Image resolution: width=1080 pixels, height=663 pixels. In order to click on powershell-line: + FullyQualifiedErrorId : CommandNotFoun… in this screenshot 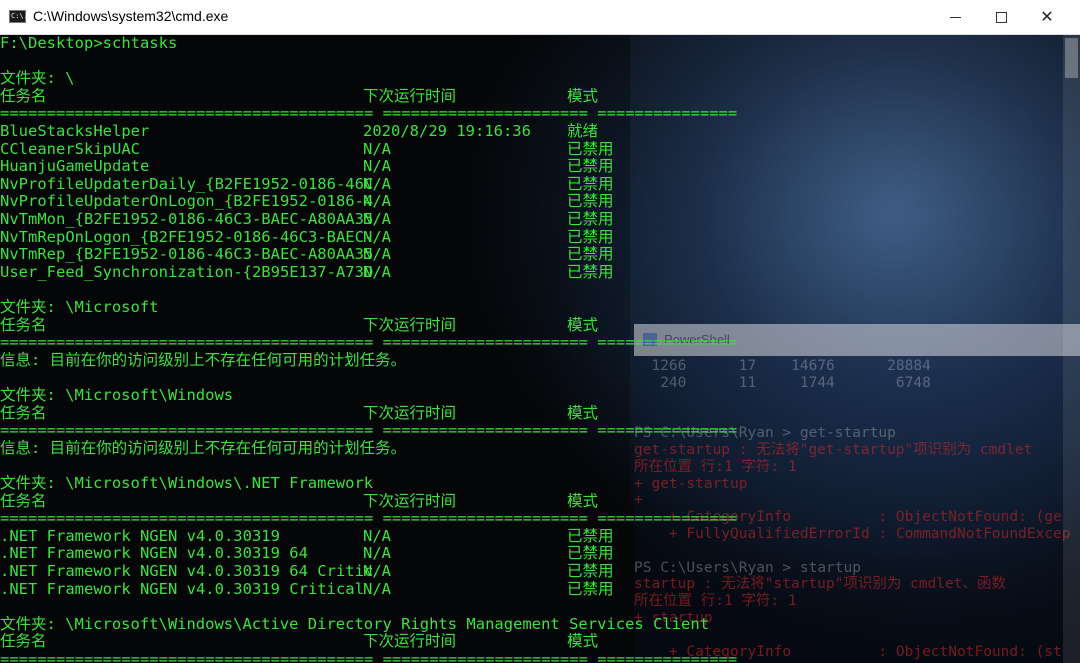, I will do `click(852, 534)`.